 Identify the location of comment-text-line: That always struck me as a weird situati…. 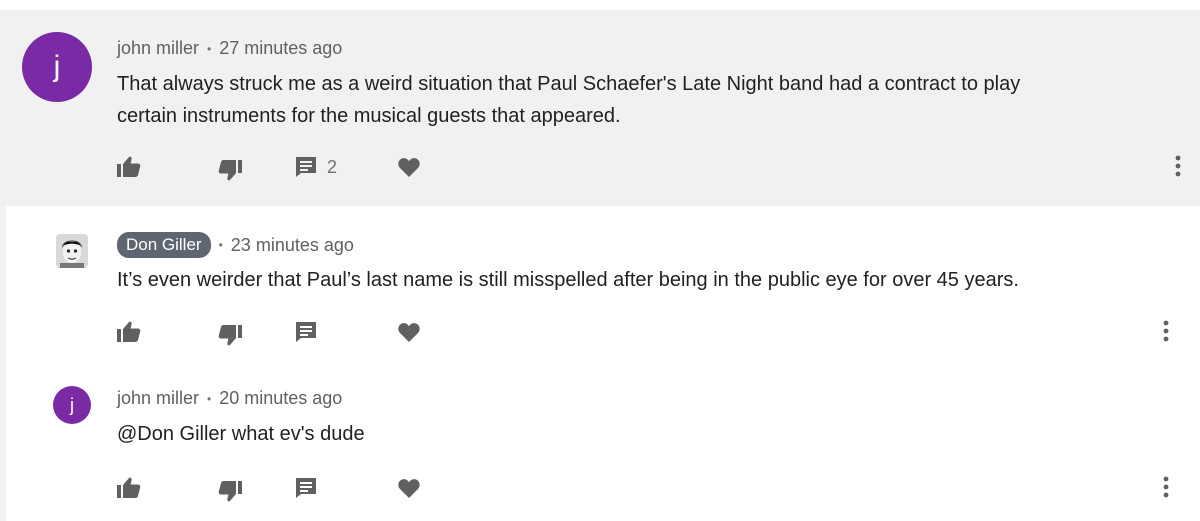
(569, 84).